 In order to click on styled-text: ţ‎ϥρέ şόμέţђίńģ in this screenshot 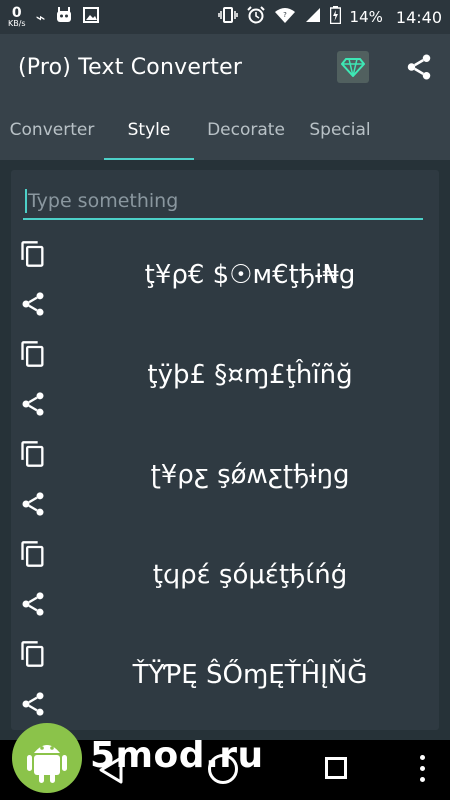, I will do `click(250, 575)`.